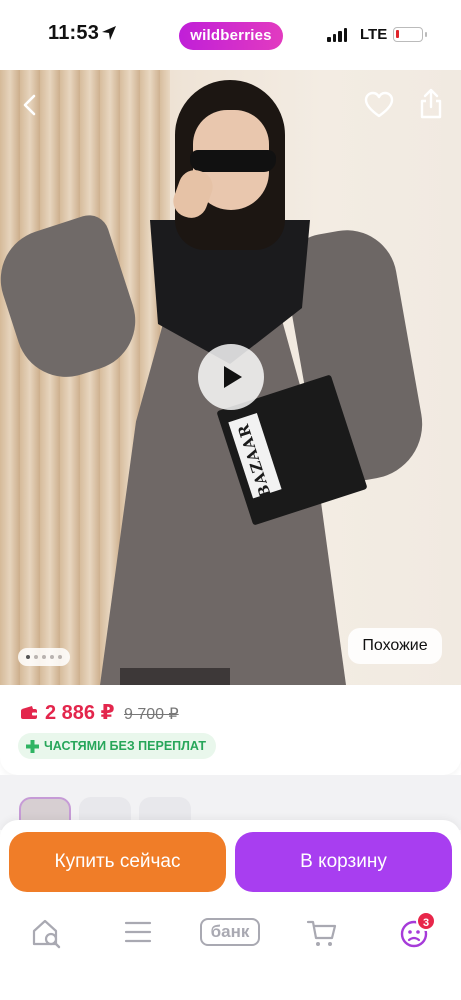  What do you see at coordinates (46, 934) in the screenshot?
I see `home-search-icon` at bounding box center [46, 934].